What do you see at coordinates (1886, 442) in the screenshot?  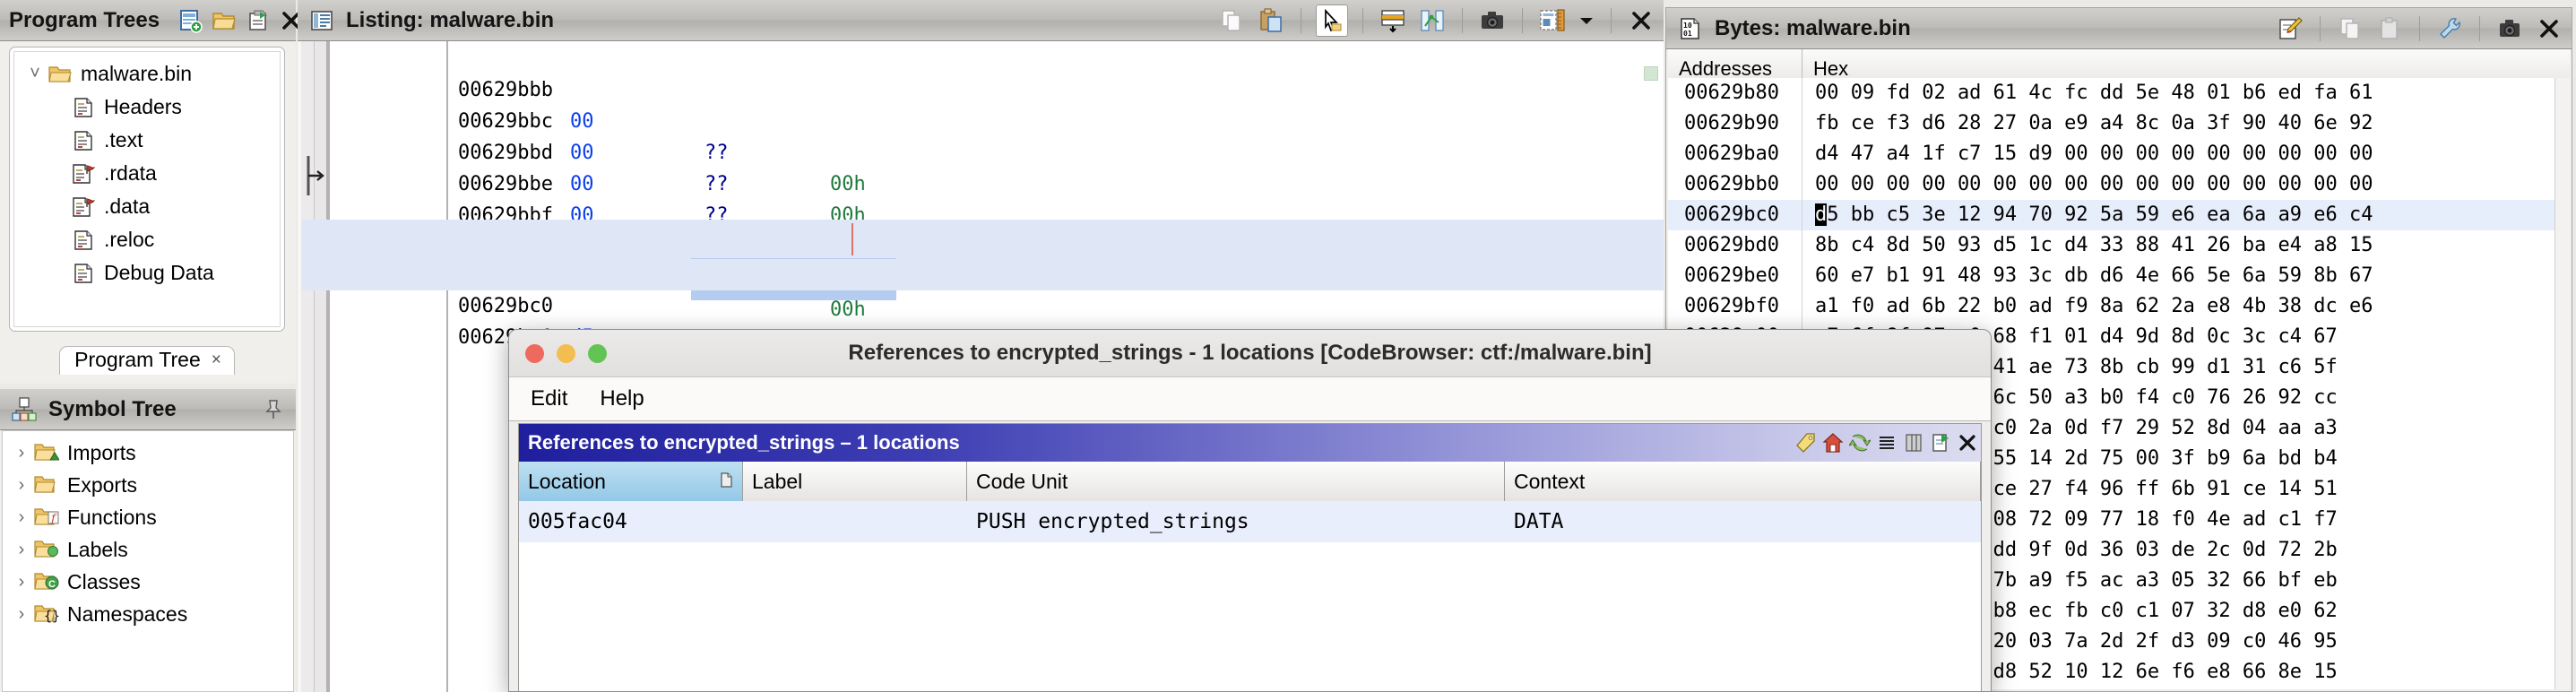 I see `list-icon` at bounding box center [1886, 442].